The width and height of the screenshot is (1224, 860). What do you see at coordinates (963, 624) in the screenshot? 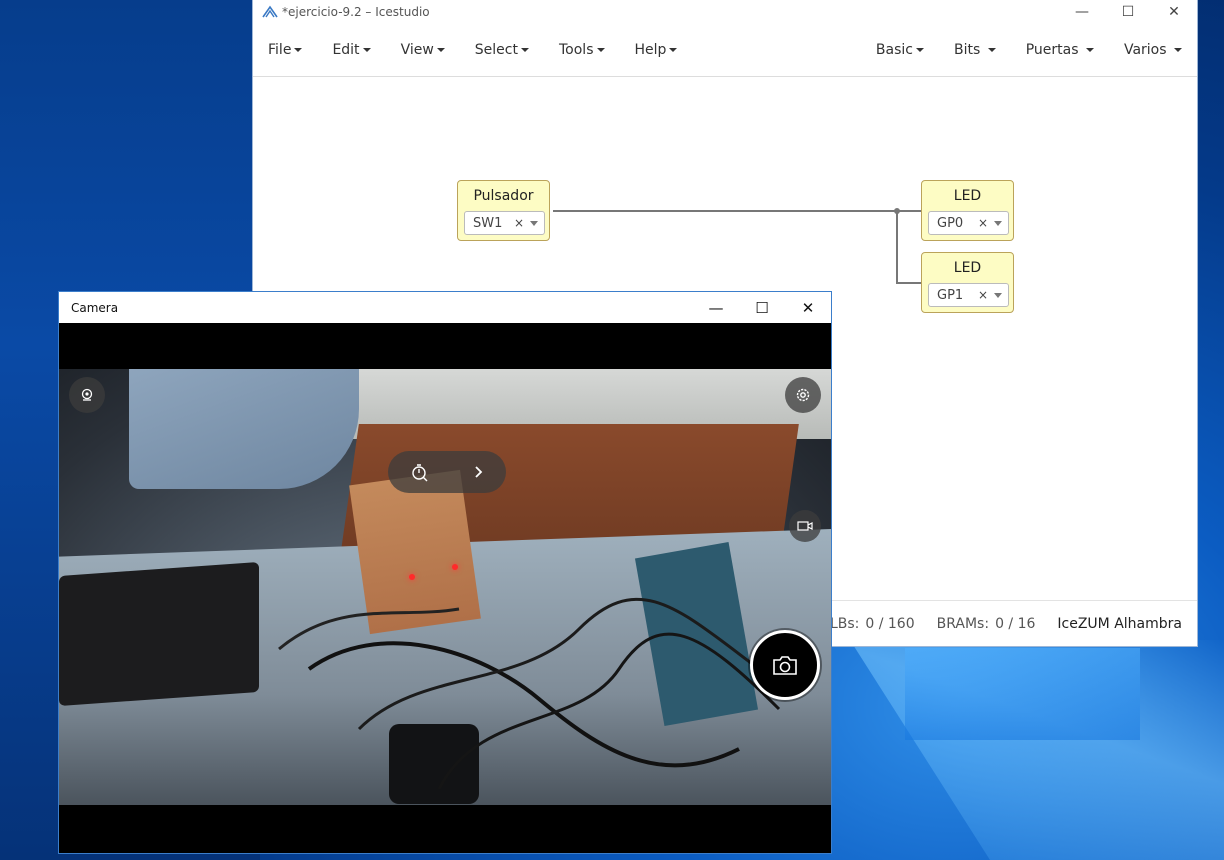
I see `brams-label: BRAMs:` at bounding box center [963, 624].